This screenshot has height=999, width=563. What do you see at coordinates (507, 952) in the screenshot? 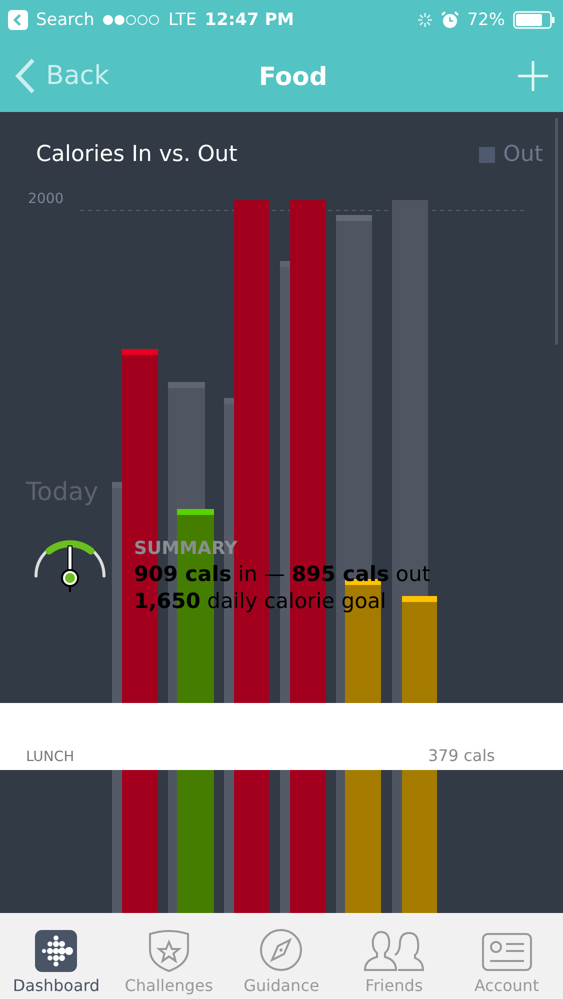
I see `id-card-icon` at bounding box center [507, 952].